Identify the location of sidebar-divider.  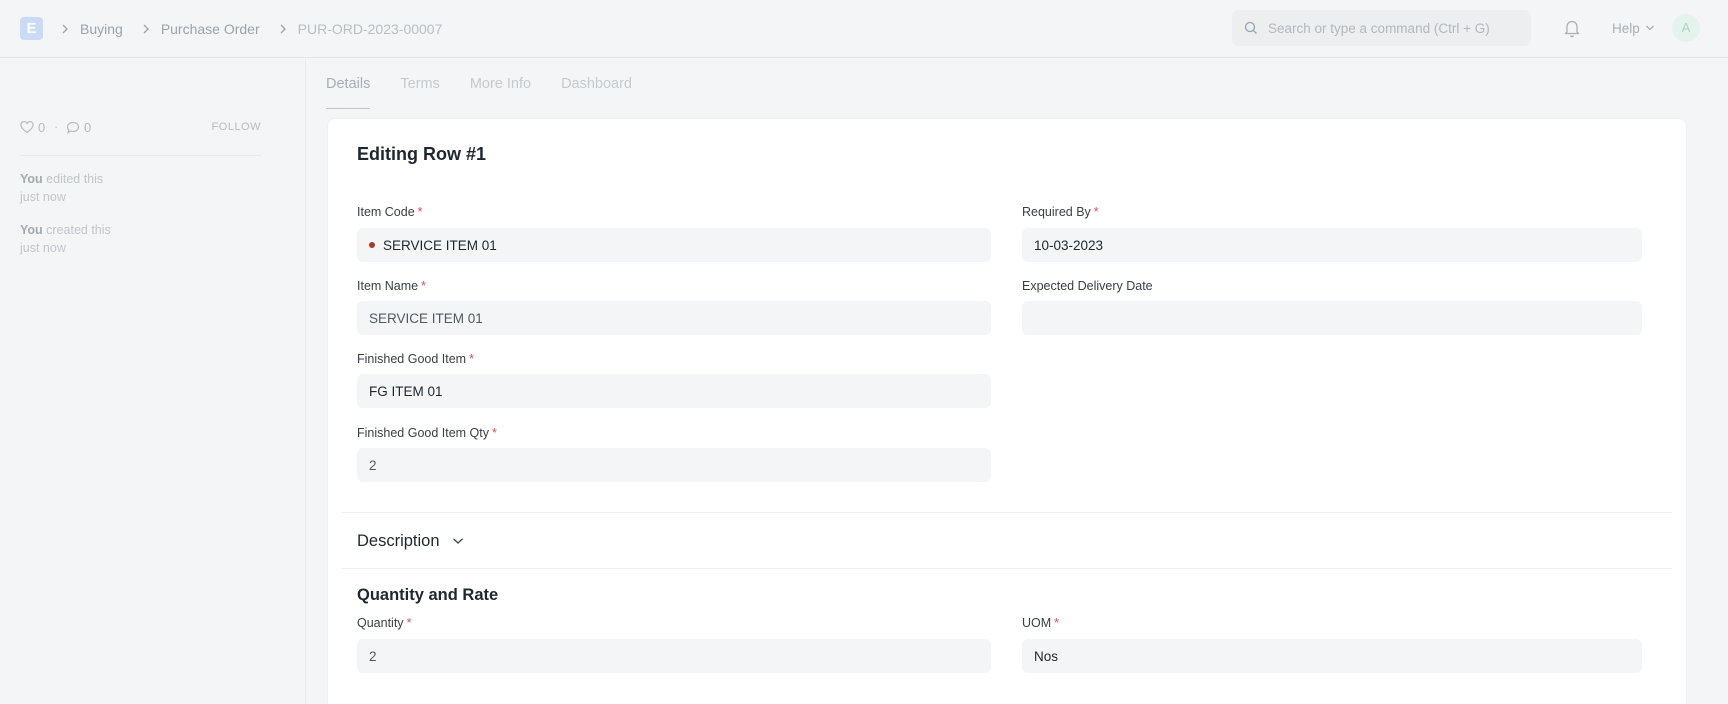
(140, 155).